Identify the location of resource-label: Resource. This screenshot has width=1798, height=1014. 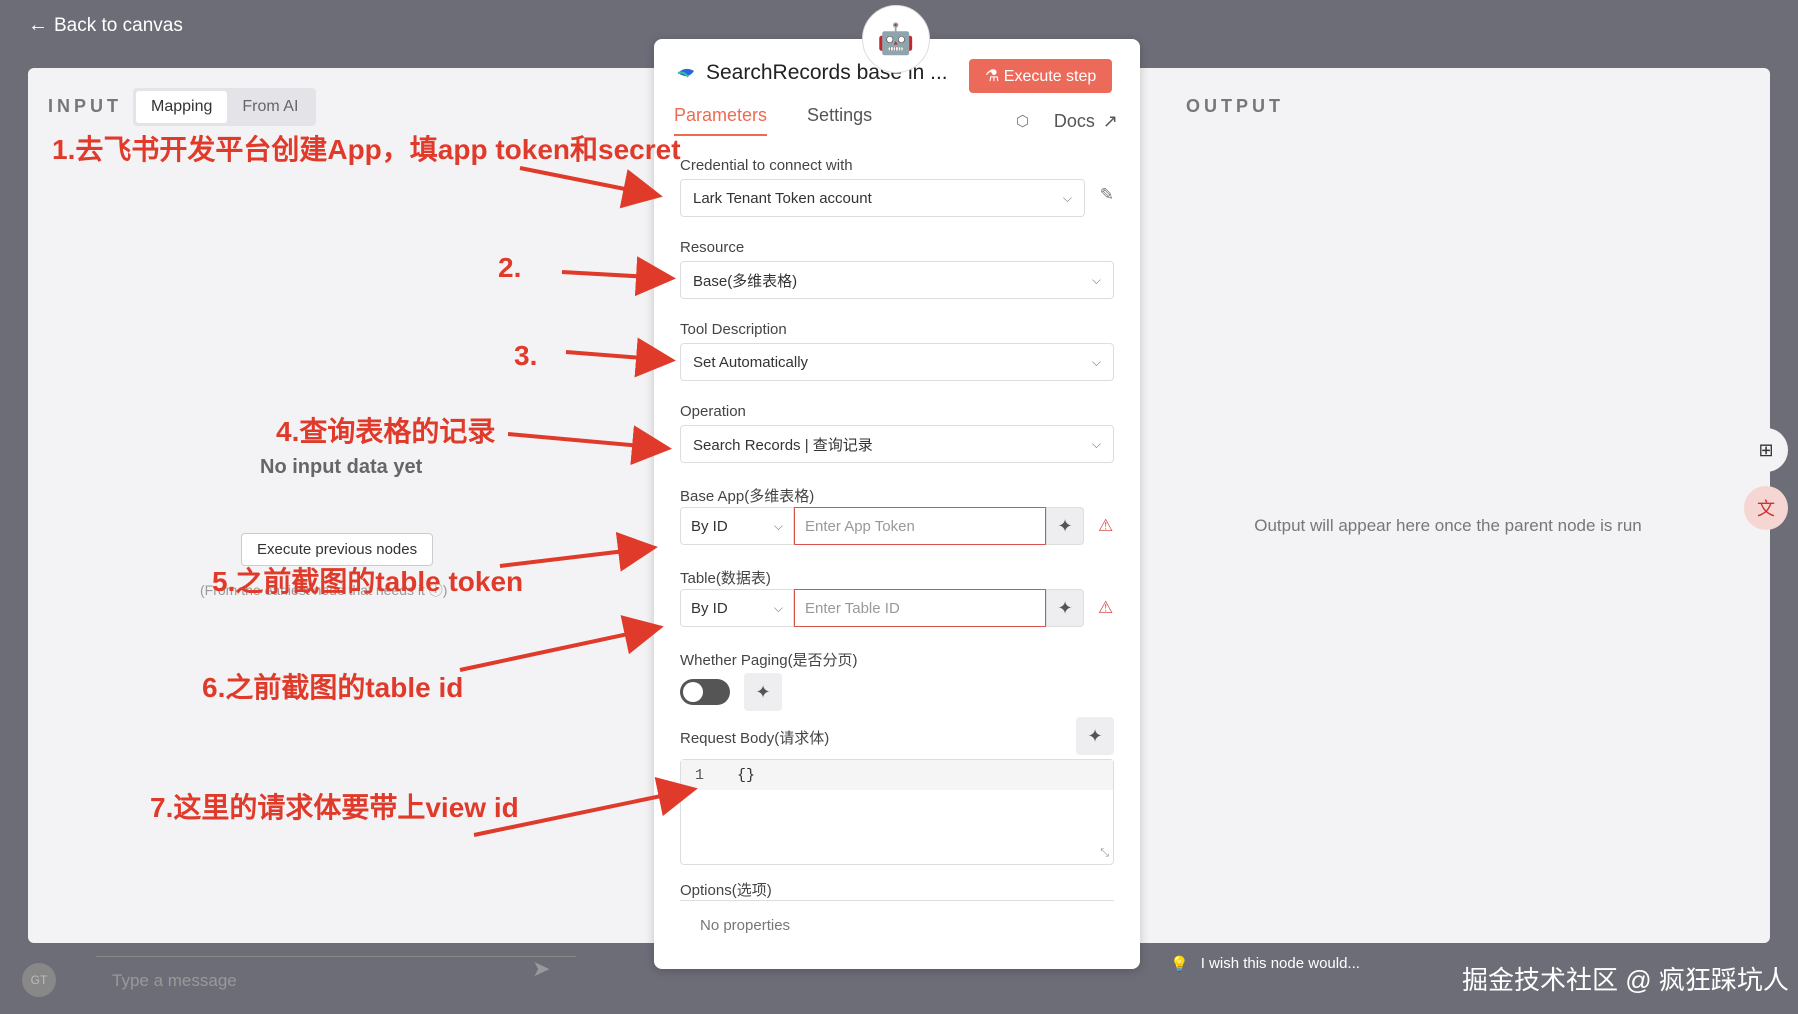
(712, 247).